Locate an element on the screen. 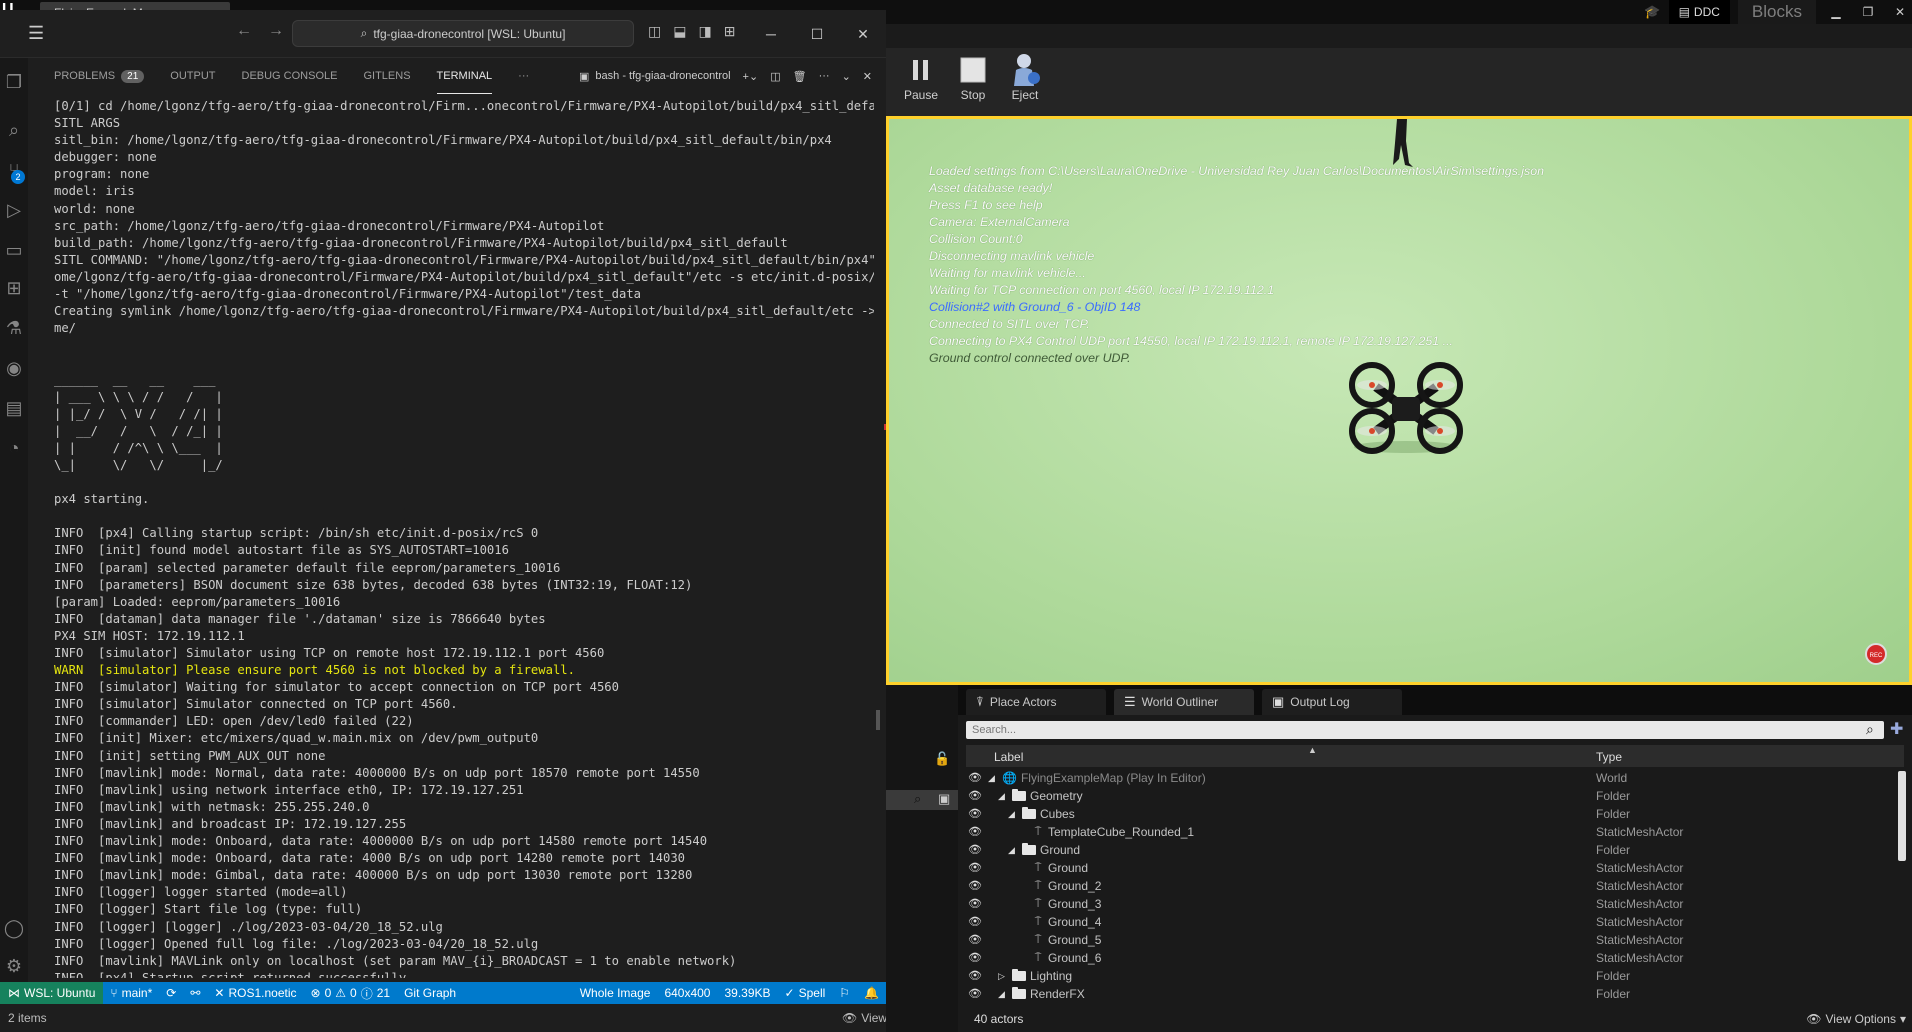  gitlens-icon: ◔ is located at coordinates (14, 448).